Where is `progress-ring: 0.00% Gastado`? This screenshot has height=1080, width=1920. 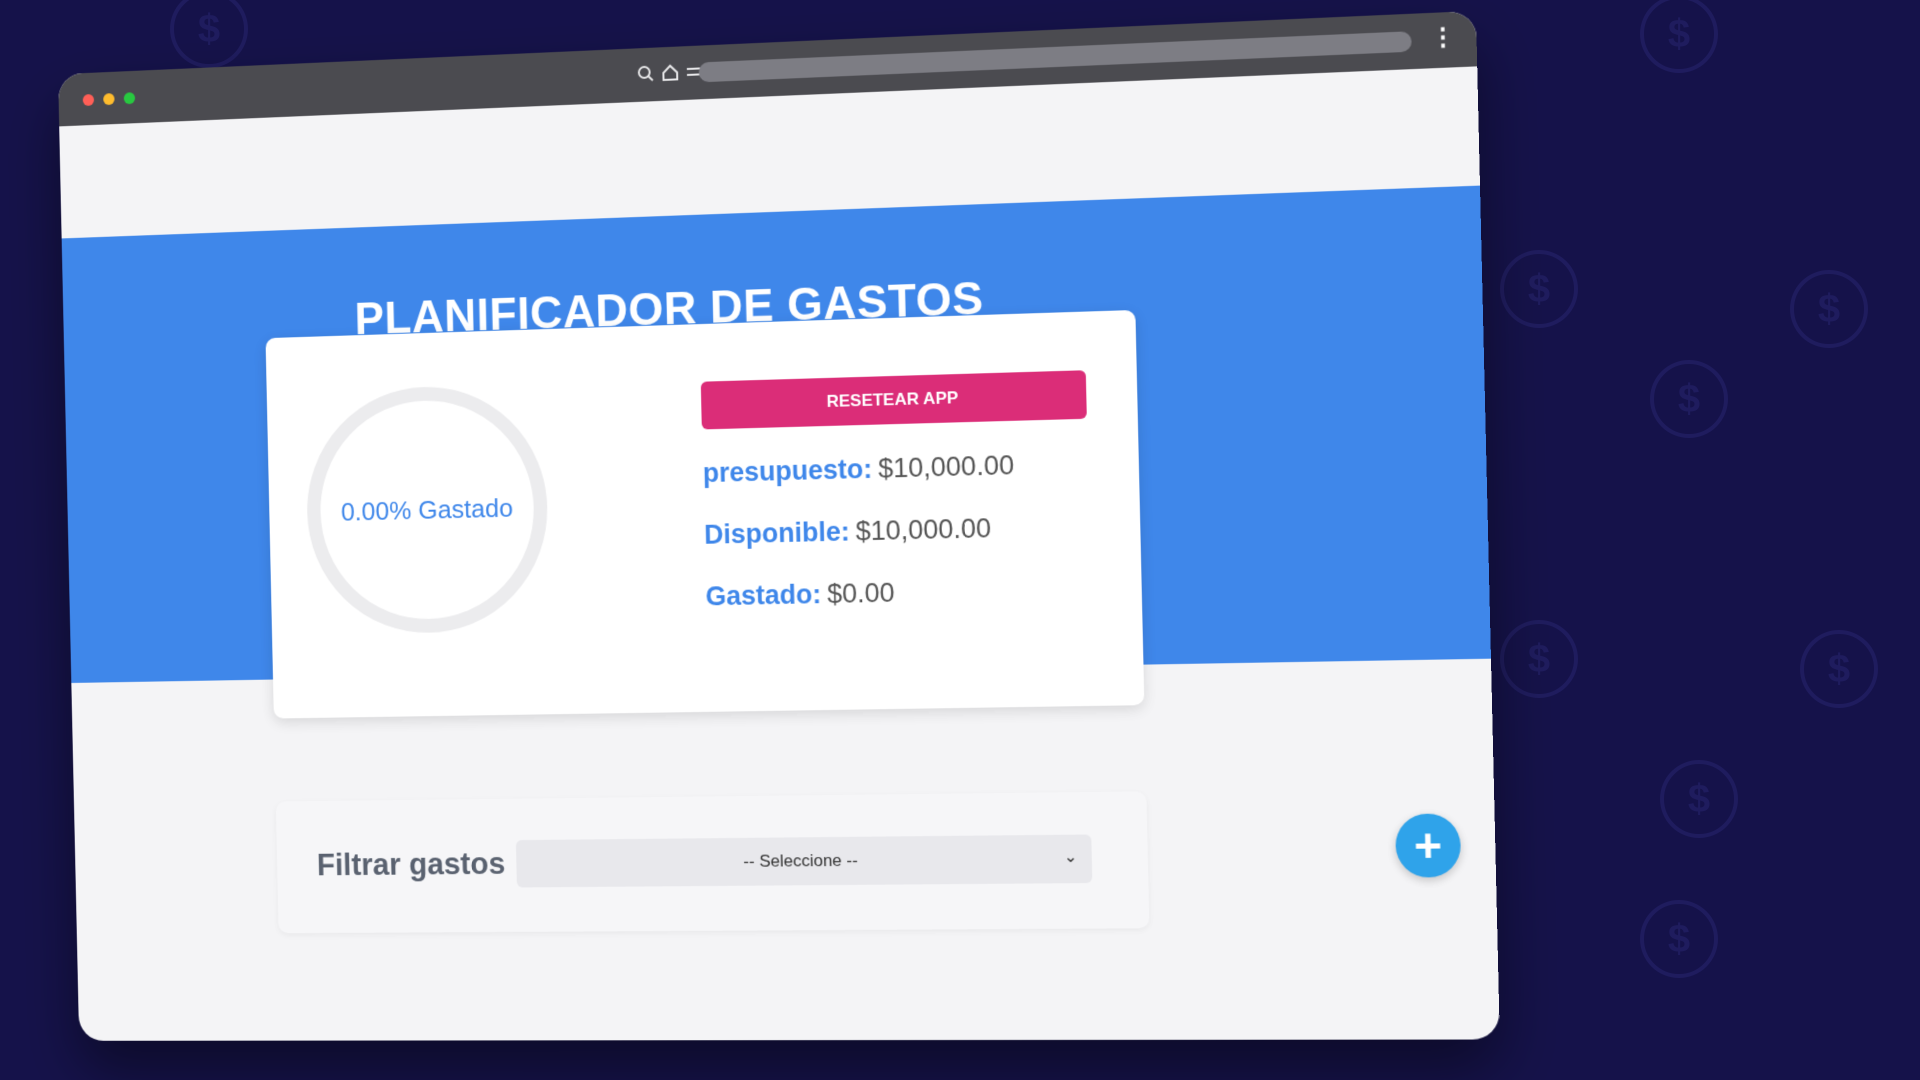 progress-ring: 0.00% Gastado is located at coordinates (427, 509).